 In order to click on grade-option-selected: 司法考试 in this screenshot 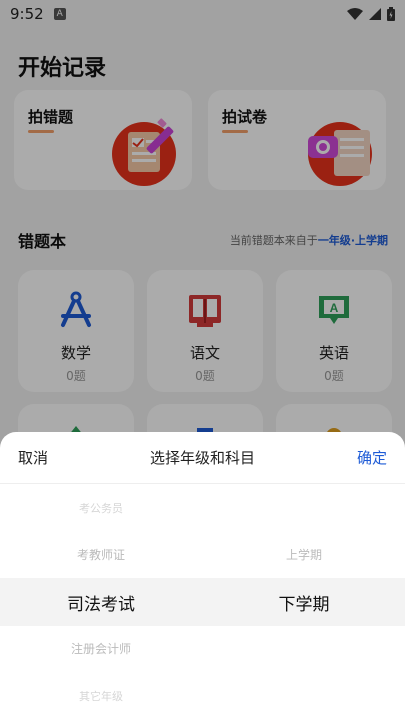, I will do `click(101, 602)`.